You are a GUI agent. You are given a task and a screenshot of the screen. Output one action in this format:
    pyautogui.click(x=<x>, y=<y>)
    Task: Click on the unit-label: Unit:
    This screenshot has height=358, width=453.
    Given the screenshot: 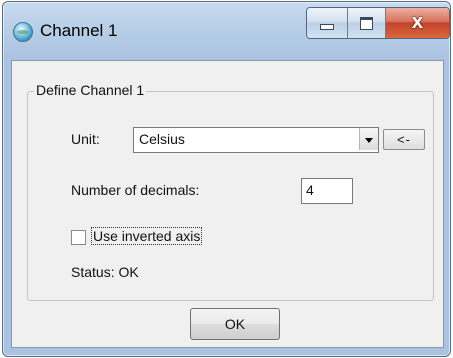 What is the action you would take?
    pyautogui.click(x=85, y=139)
    